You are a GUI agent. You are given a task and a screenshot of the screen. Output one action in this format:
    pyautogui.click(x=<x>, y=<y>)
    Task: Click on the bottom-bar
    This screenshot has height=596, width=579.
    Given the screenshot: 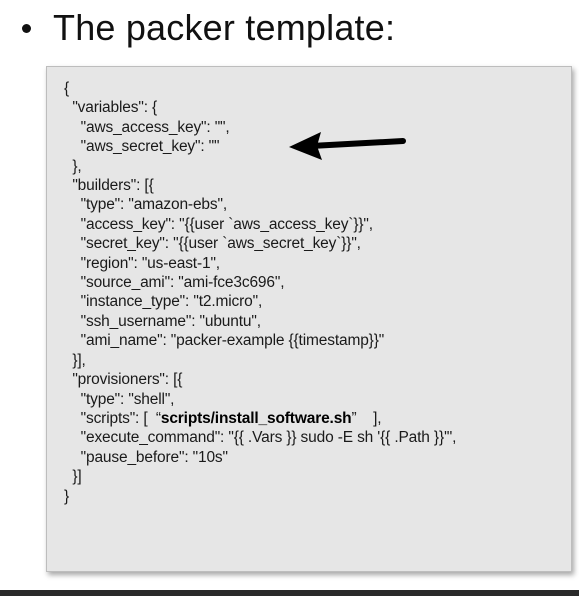 What is the action you would take?
    pyautogui.click(x=289, y=593)
    